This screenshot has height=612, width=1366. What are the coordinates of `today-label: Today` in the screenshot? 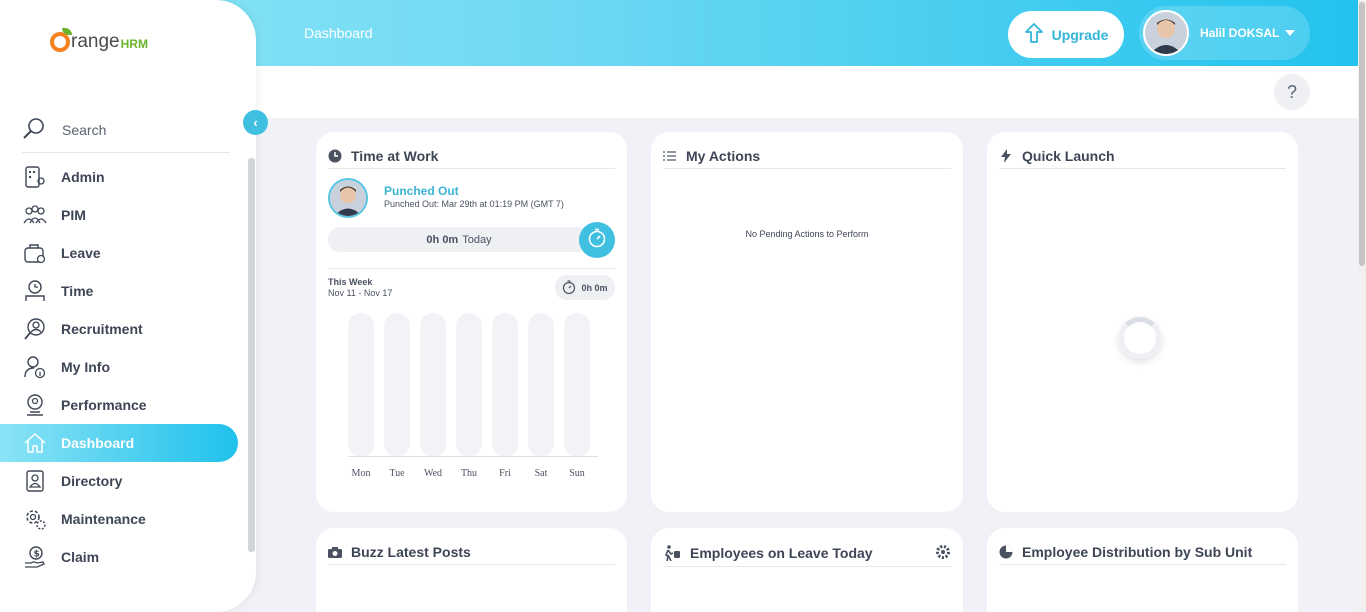 It's located at (477, 239).